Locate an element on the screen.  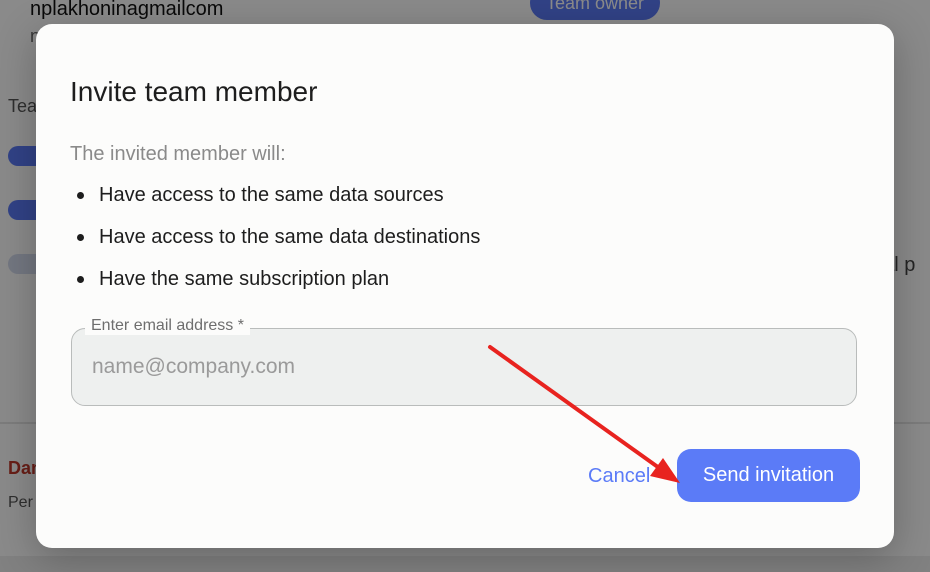
email-field is located at coordinates (464, 367).